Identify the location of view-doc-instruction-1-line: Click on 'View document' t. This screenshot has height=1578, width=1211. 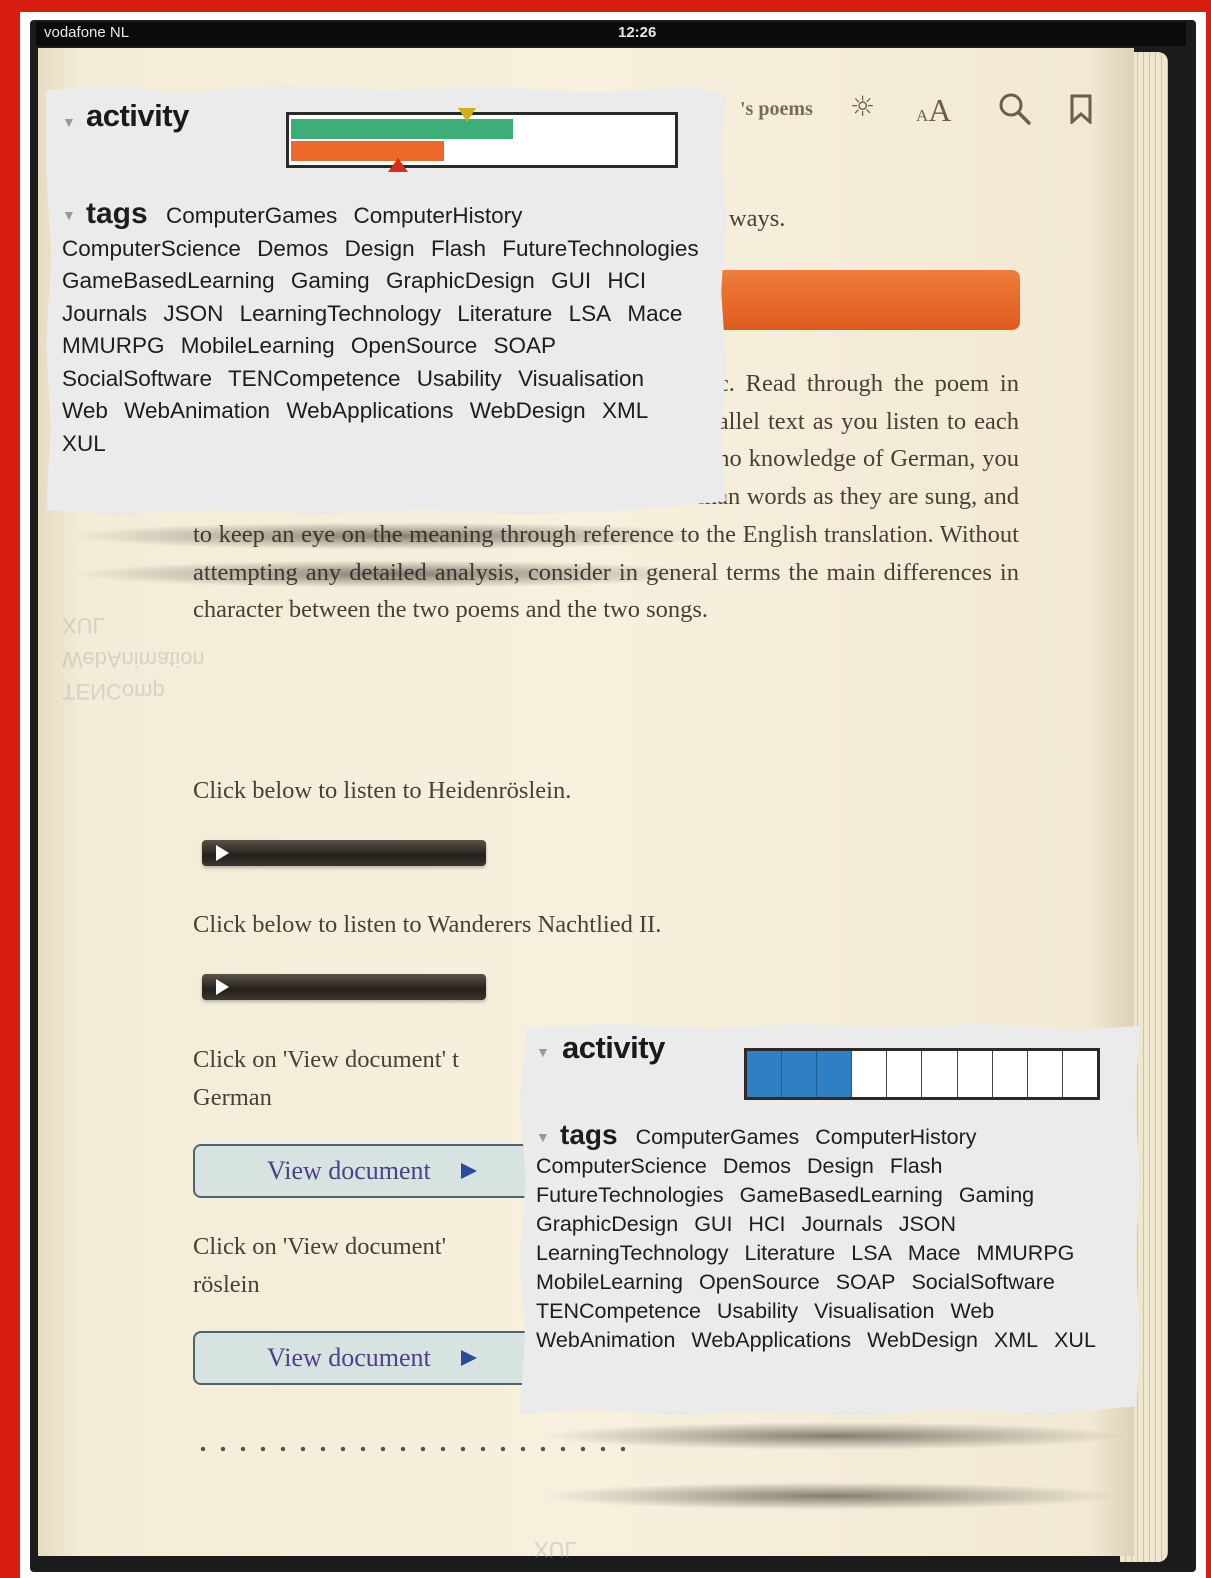
(326, 1059).